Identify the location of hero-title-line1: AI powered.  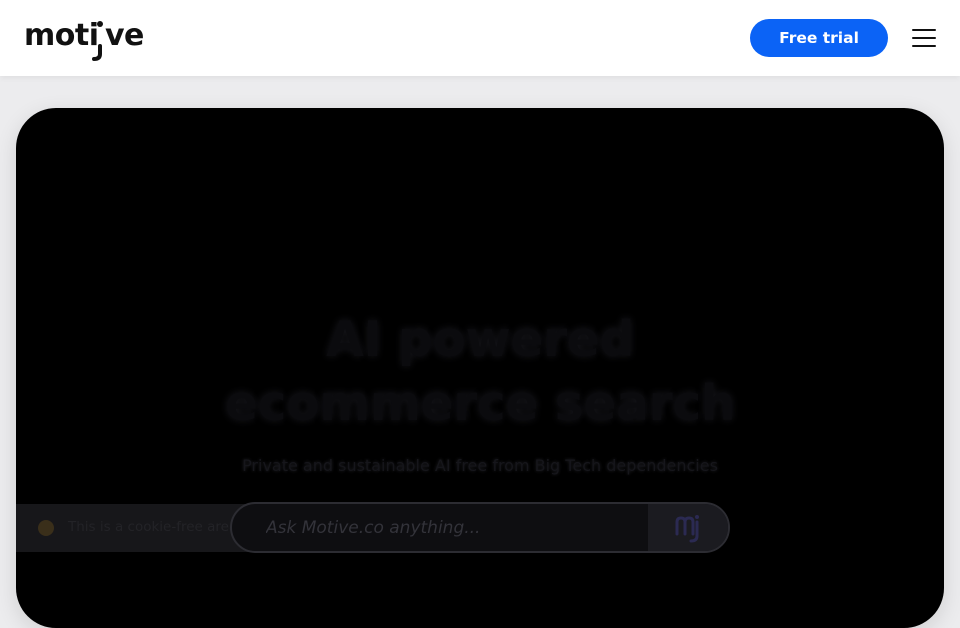
(480, 339).